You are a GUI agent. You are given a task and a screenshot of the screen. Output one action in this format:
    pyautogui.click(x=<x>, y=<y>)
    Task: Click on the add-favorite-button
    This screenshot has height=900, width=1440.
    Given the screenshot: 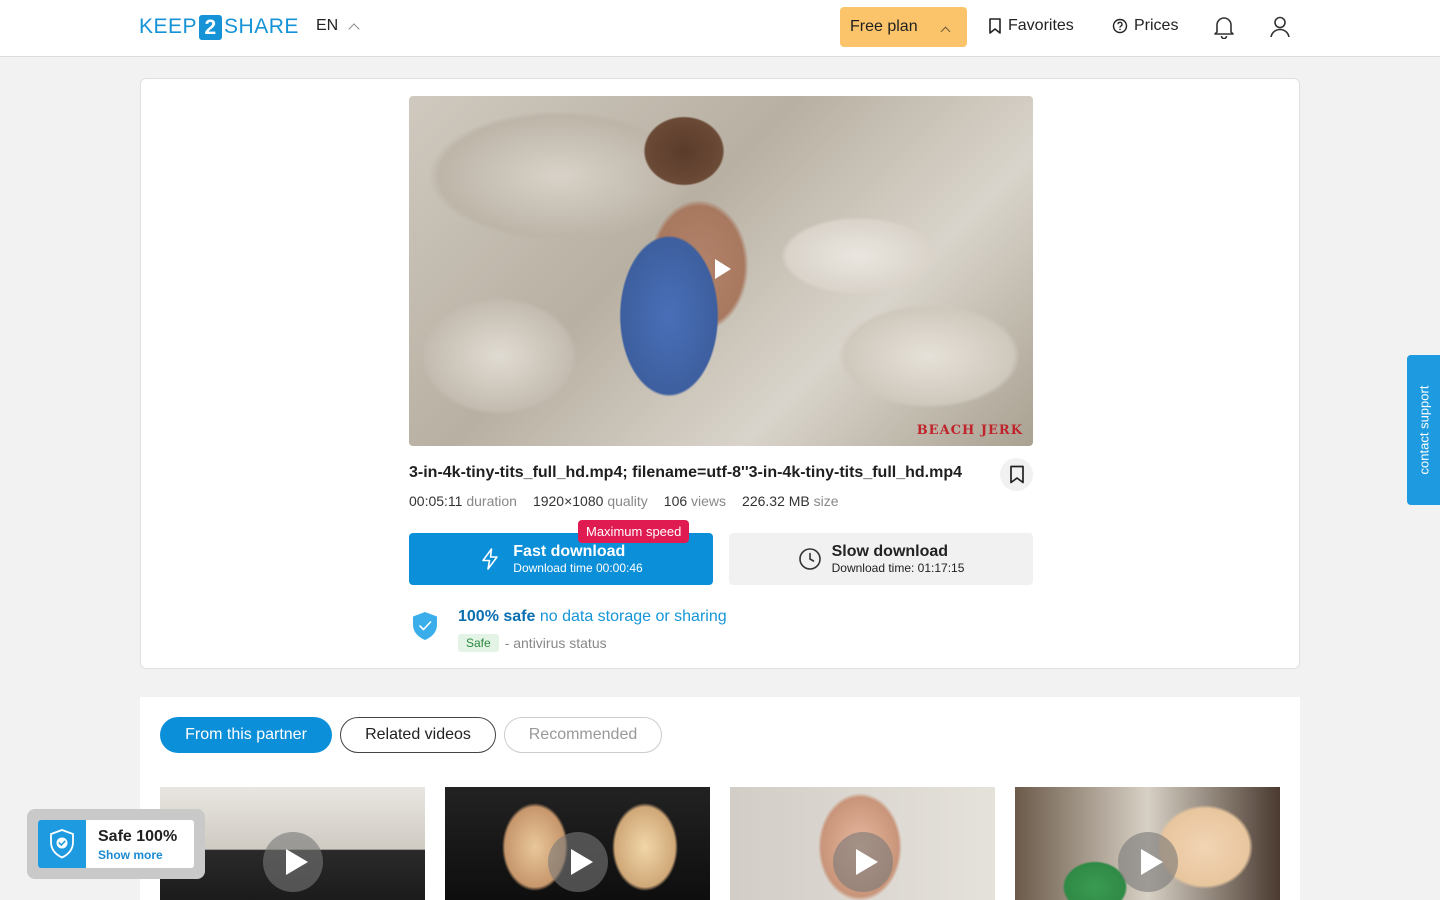 What is the action you would take?
    pyautogui.click(x=1016, y=474)
    